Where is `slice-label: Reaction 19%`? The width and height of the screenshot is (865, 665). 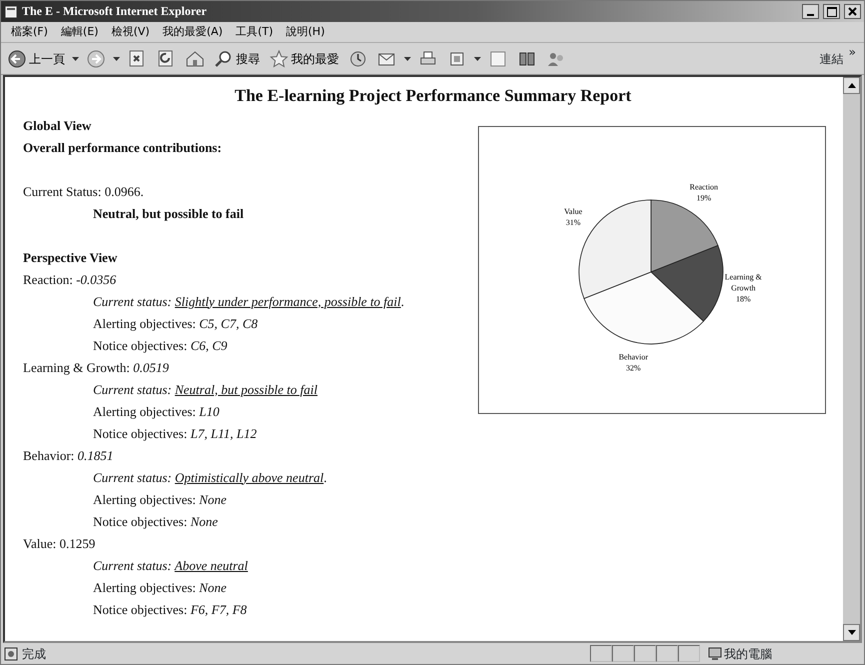
slice-label: Reaction 19% is located at coordinates (704, 192).